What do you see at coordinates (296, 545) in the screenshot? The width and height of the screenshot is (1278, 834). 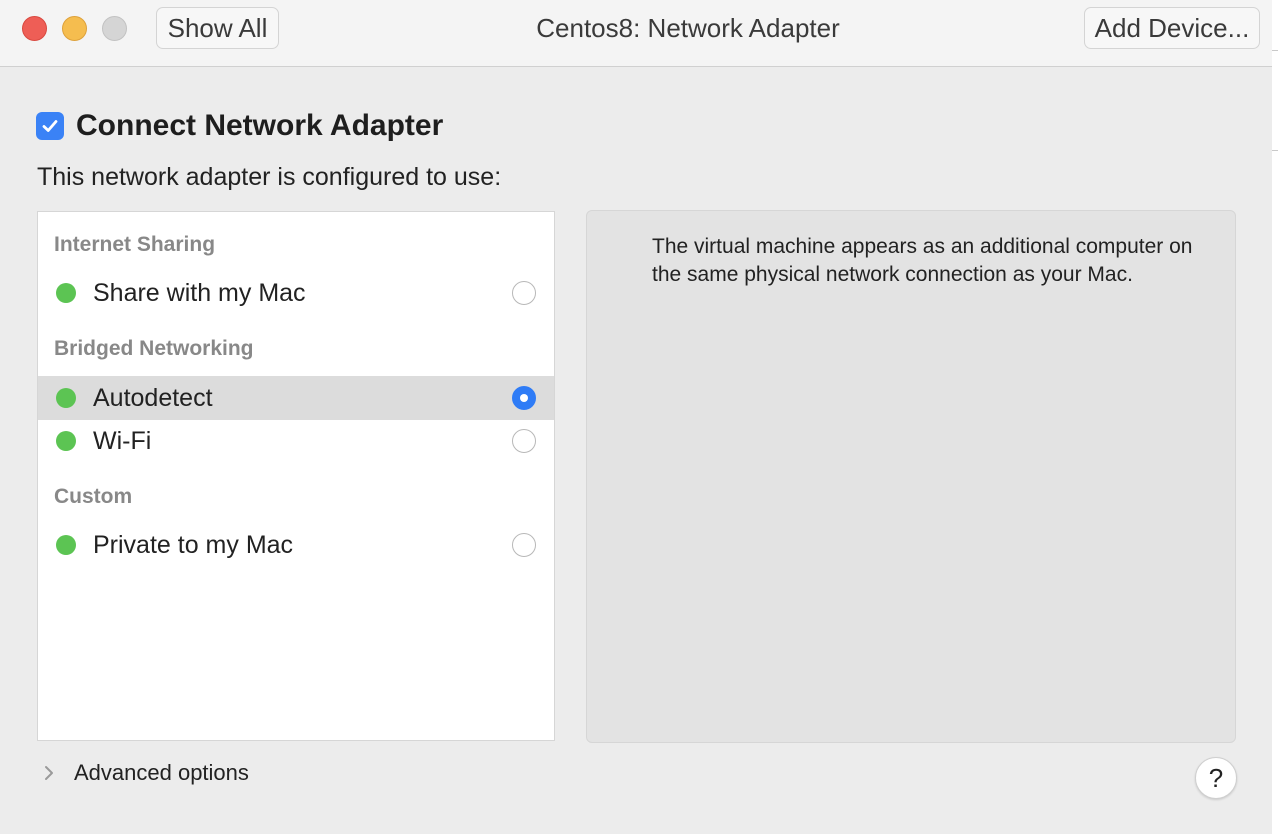 I see `list-item-private-to-my-mac: Private to my Mac` at bounding box center [296, 545].